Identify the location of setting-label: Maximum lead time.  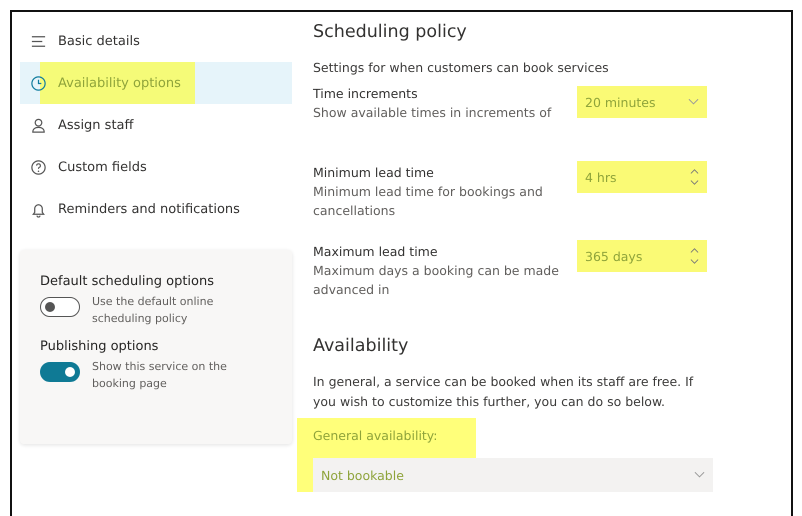
(376, 252).